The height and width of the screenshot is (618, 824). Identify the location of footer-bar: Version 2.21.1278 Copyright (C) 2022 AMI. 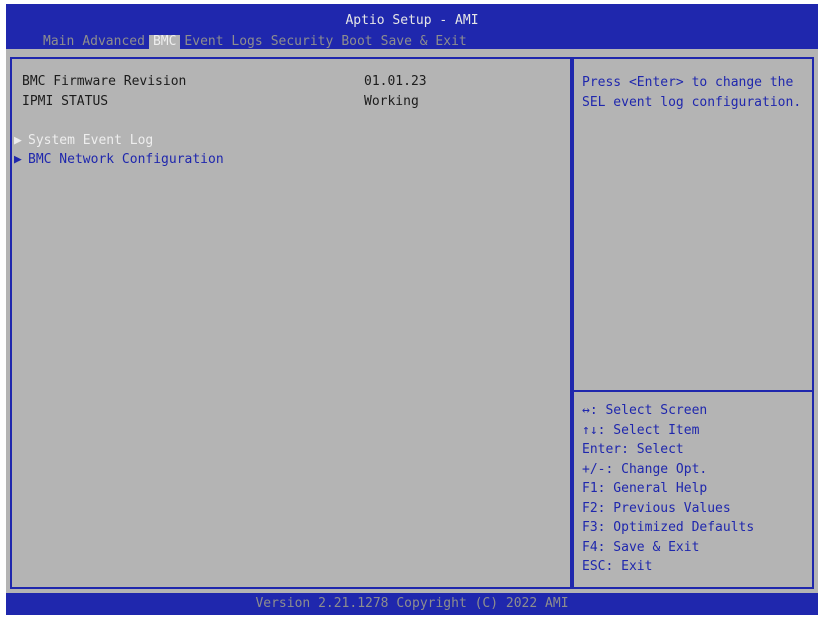
(412, 604).